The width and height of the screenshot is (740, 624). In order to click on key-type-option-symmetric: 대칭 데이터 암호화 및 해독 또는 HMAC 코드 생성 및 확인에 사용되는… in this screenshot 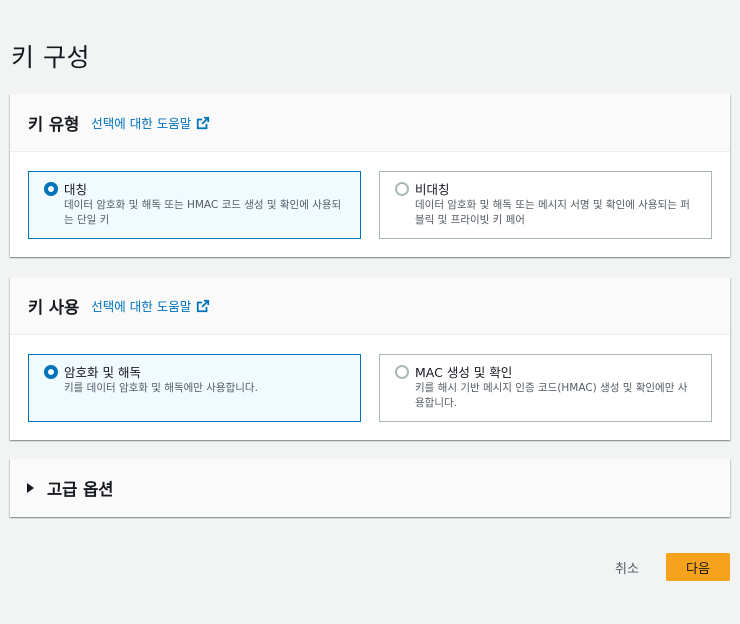, I will do `click(194, 205)`.